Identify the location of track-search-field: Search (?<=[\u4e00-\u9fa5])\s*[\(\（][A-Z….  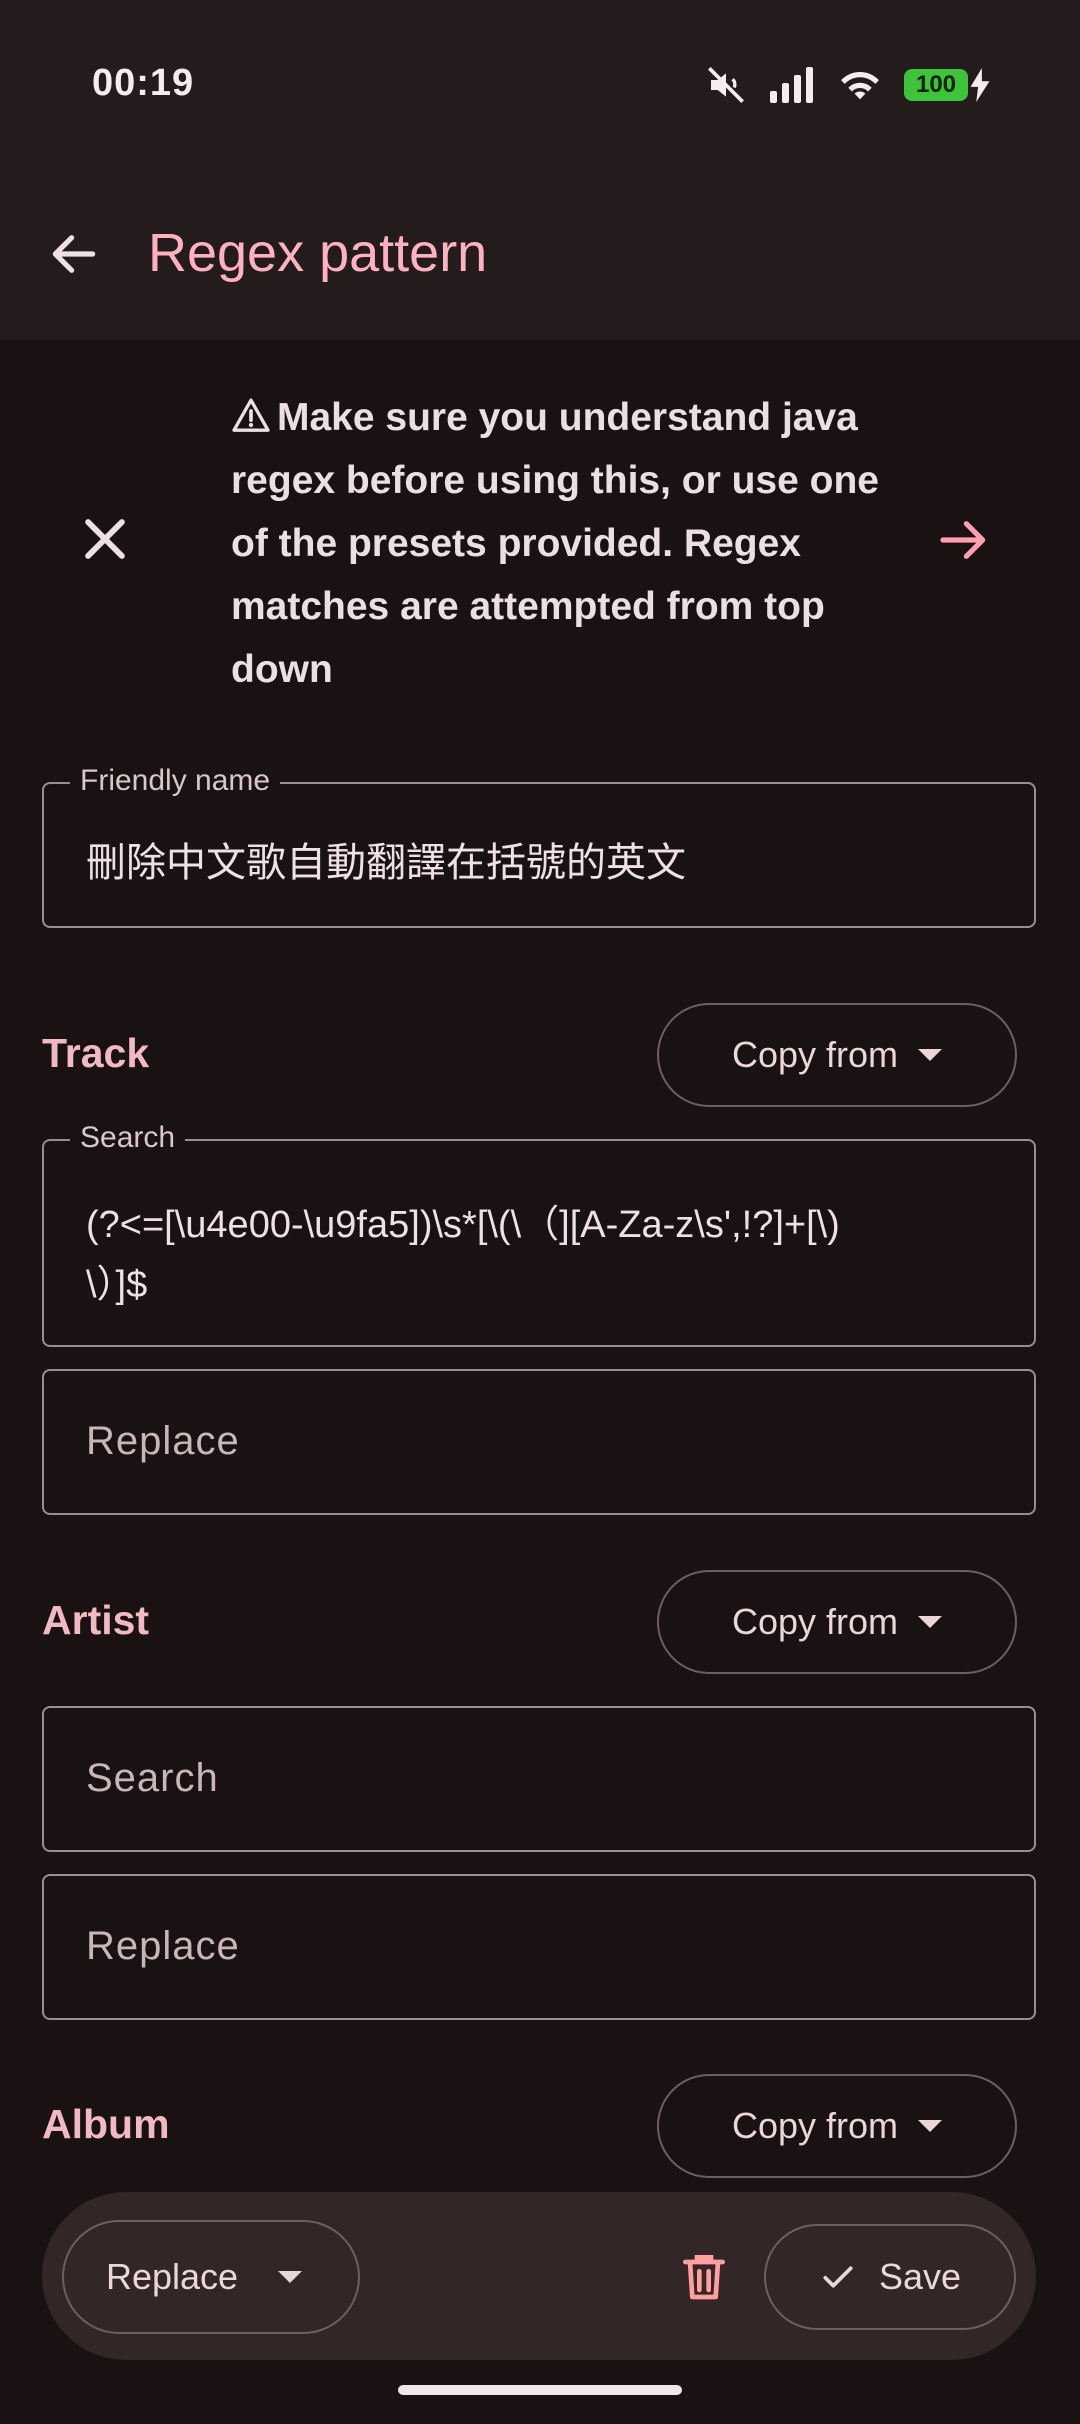
(539, 1234).